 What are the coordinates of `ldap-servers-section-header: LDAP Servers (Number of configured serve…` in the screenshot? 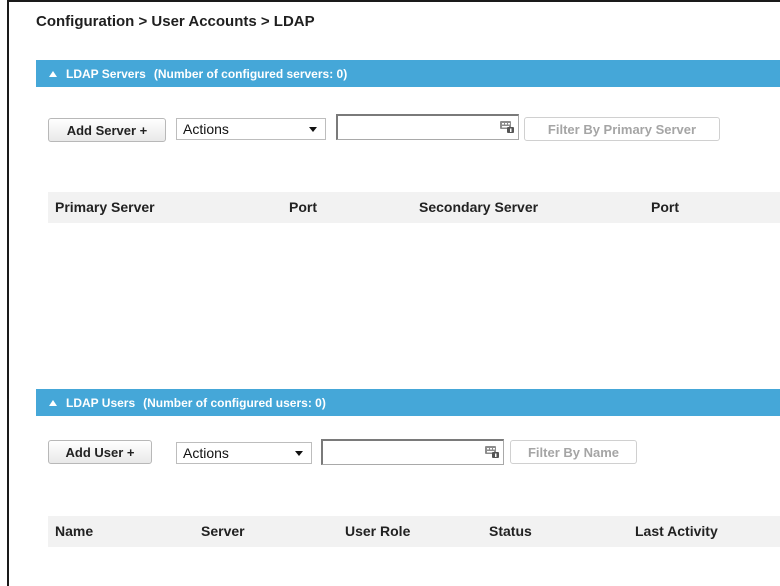 It's located at (408, 73).